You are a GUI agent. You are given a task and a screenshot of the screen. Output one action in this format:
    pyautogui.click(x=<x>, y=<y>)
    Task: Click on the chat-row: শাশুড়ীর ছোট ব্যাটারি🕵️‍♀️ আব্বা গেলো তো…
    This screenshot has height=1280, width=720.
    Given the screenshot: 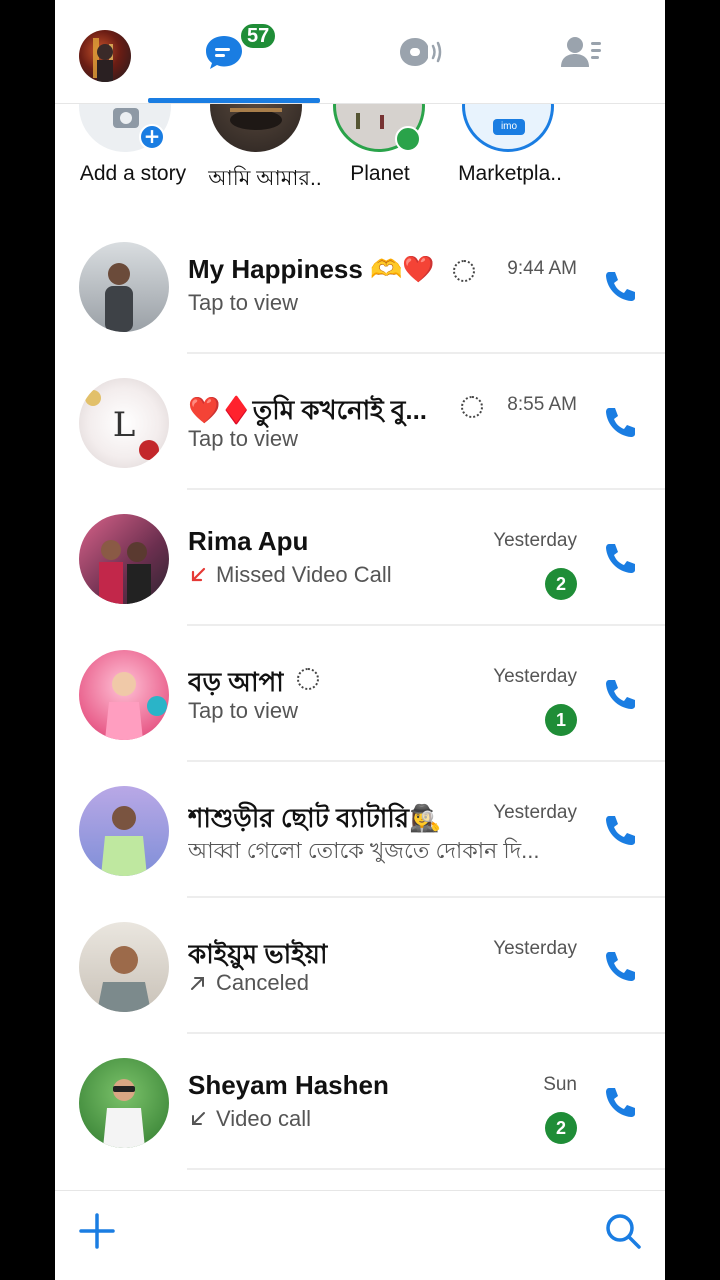 What is the action you would take?
    pyautogui.click(x=360, y=830)
    